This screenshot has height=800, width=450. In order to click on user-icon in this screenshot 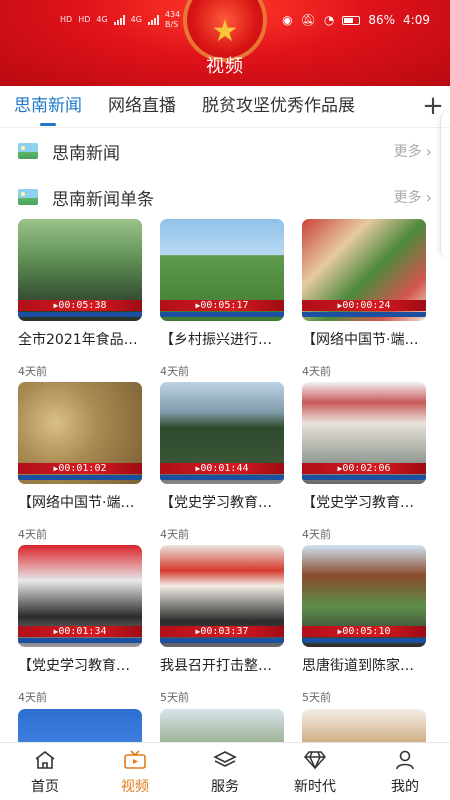, I will do `click(405, 760)`.